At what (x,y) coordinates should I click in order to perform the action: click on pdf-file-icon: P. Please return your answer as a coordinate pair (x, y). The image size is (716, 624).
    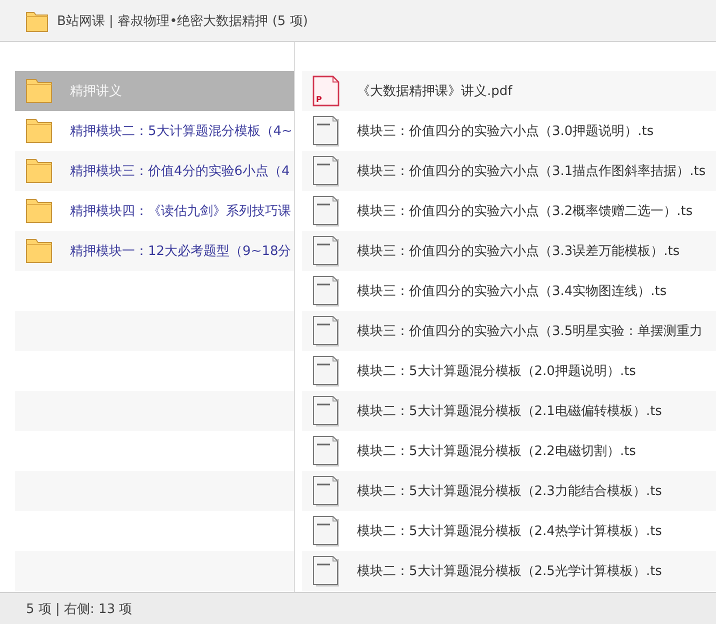
    Looking at the image, I should click on (326, 91).